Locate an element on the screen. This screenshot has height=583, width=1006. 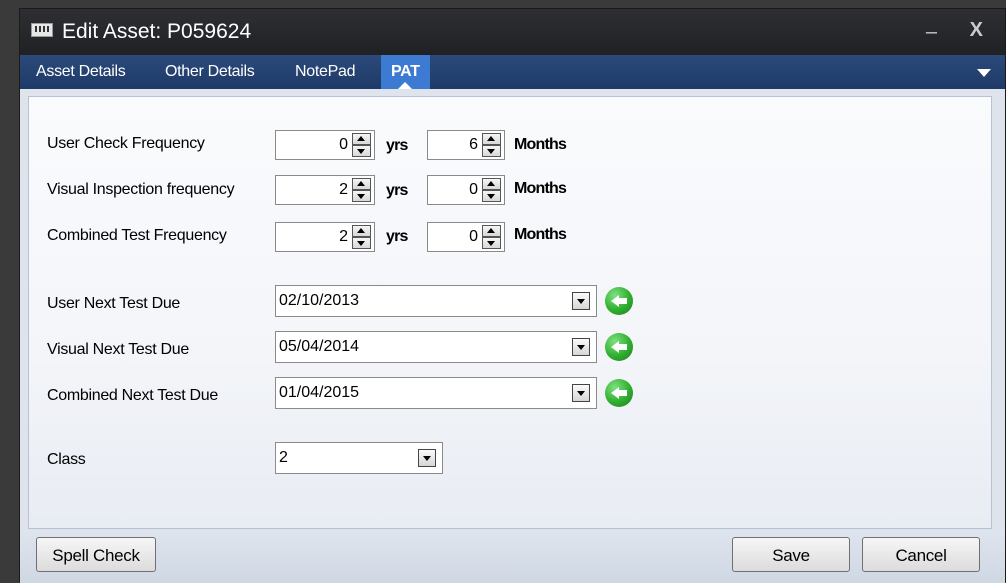
class-select: 2 is located at coordinates (359, 458).